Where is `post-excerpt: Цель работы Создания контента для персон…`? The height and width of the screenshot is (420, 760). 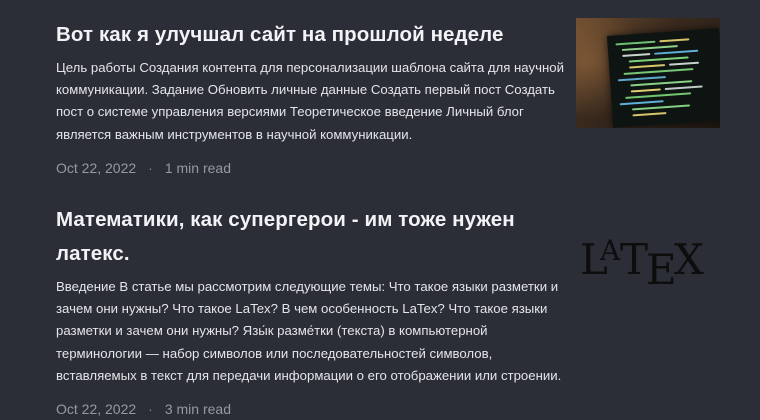 post-excerpt: Цель работы Создания контента для персон… is located at coordinates (310, 101).